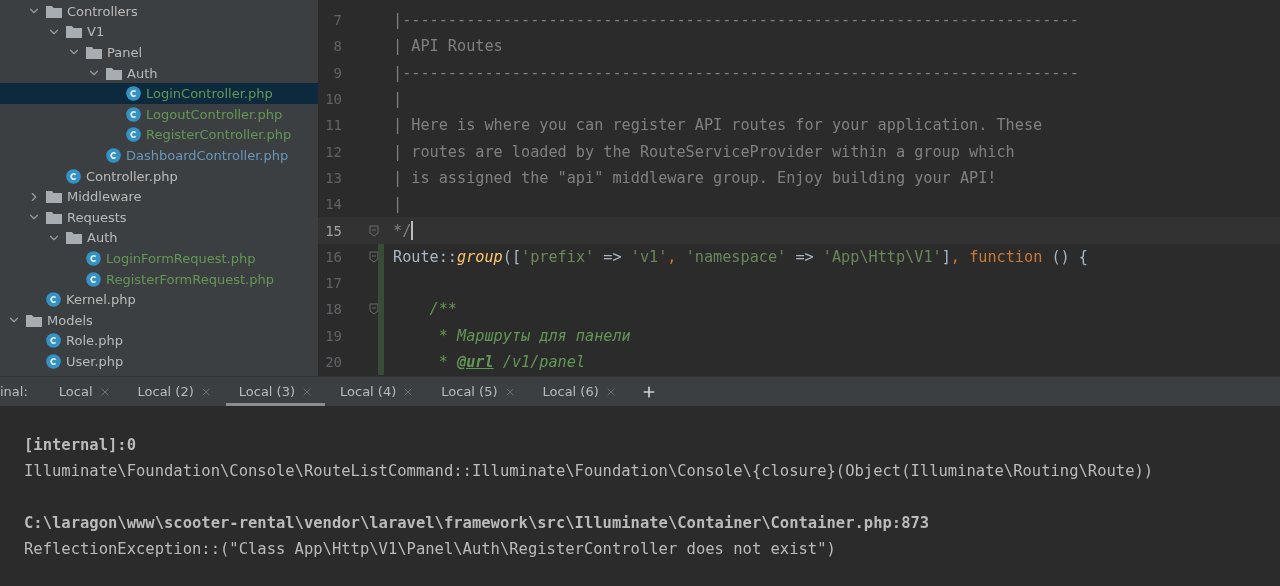  Describe the element at coordinates (125, 52) in the screenshot. I see `folder-name: Panel` at that location.